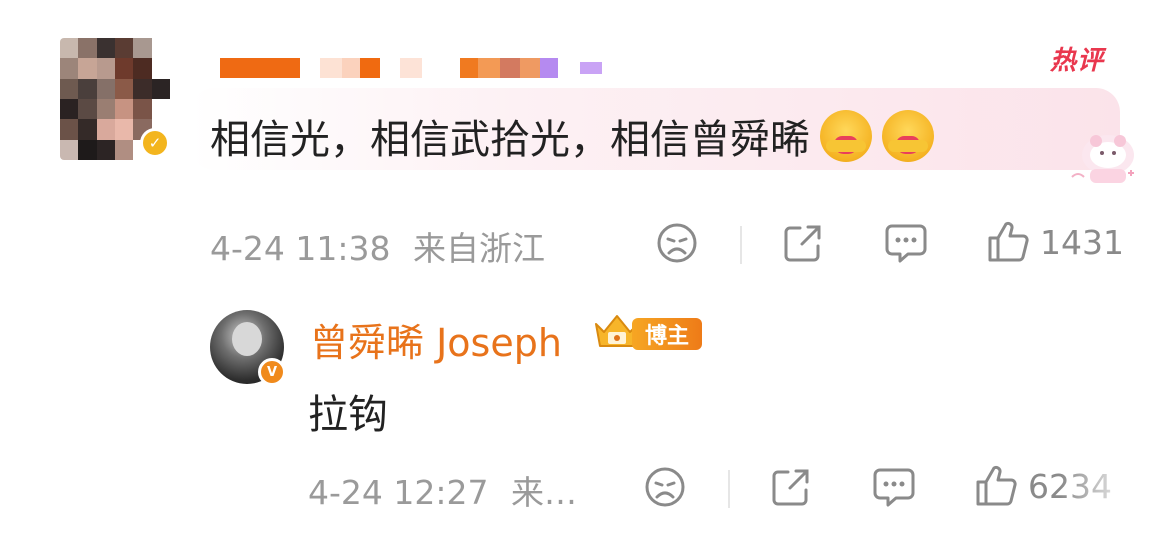 This screenshot has width=1170, height=538. I want to click on comment-timestamp: 4-24 11:38, so click(300, 248).